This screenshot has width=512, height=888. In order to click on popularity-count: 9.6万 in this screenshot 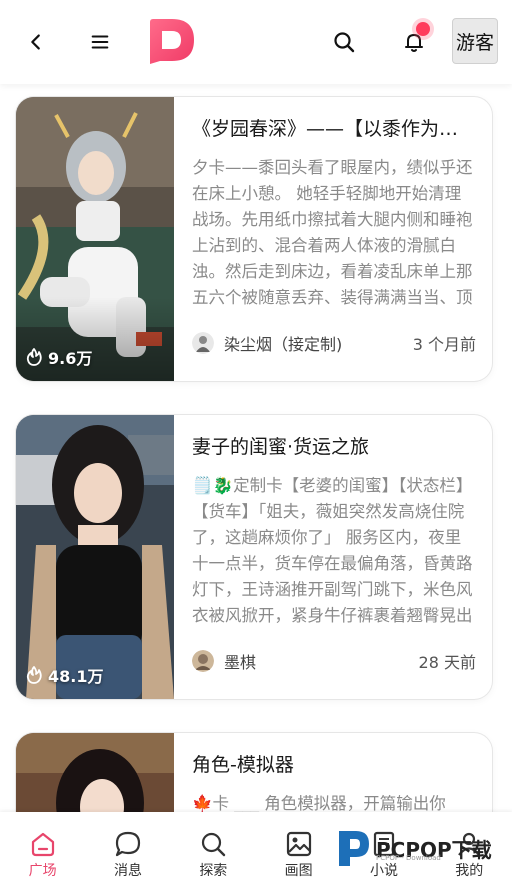, I will do `click(59, 357)`.